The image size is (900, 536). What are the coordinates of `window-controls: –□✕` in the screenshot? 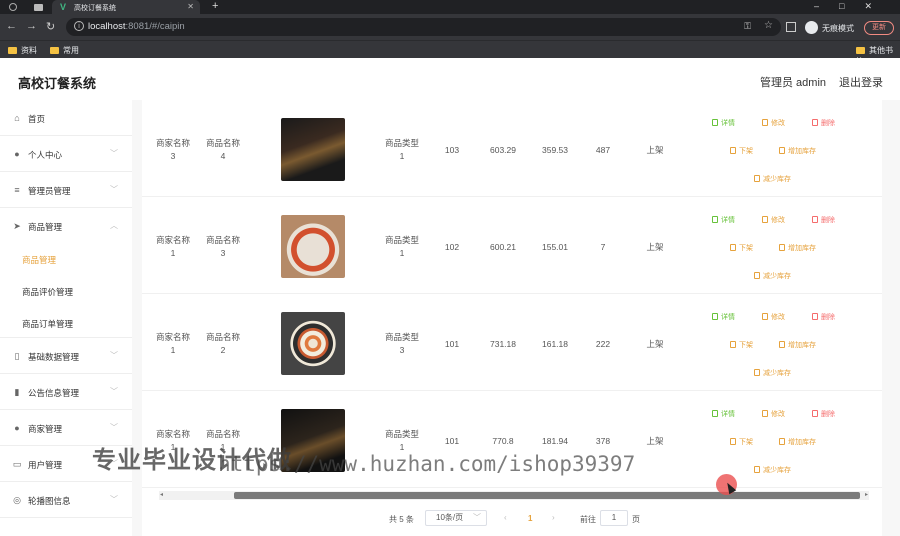 It's located at (853, 6).